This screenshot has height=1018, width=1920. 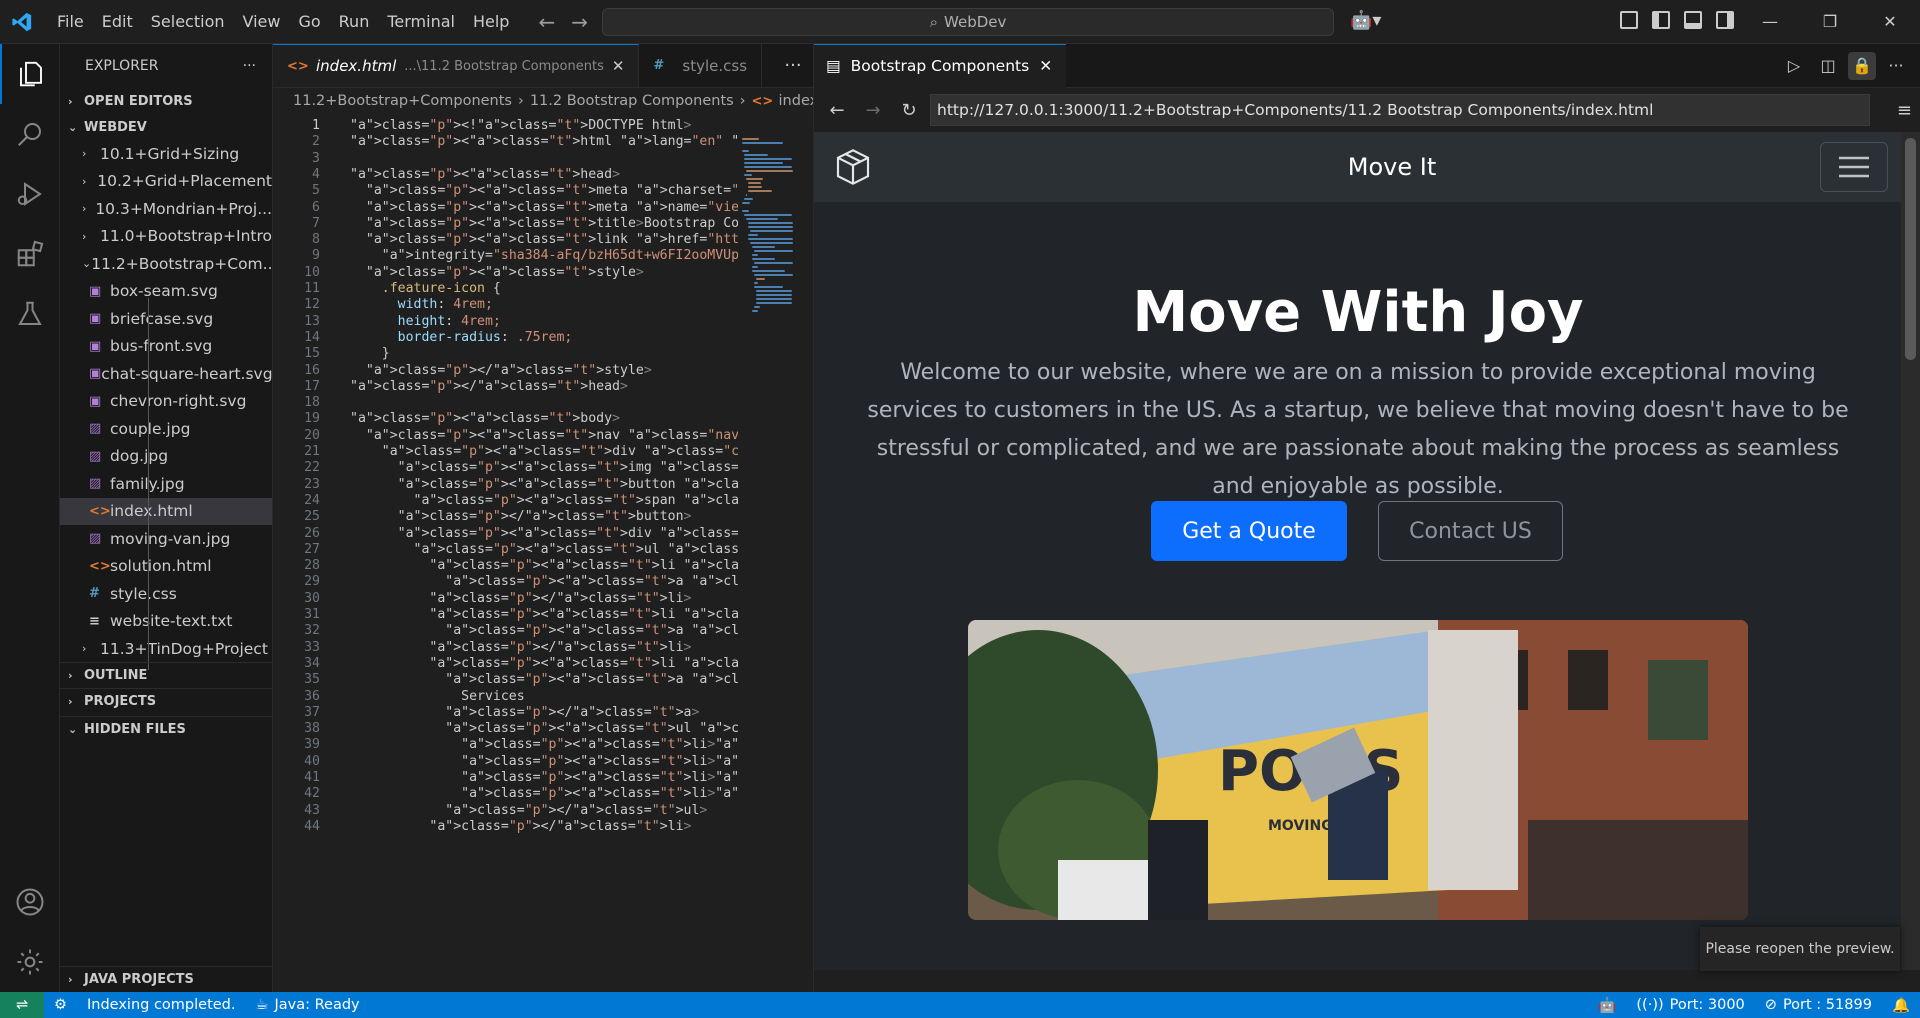 What do you see at coordinates (1661, 20) in the screenshot?
I see `toggle-primary-sidebar-icon` at bounding box center [1661, 20].